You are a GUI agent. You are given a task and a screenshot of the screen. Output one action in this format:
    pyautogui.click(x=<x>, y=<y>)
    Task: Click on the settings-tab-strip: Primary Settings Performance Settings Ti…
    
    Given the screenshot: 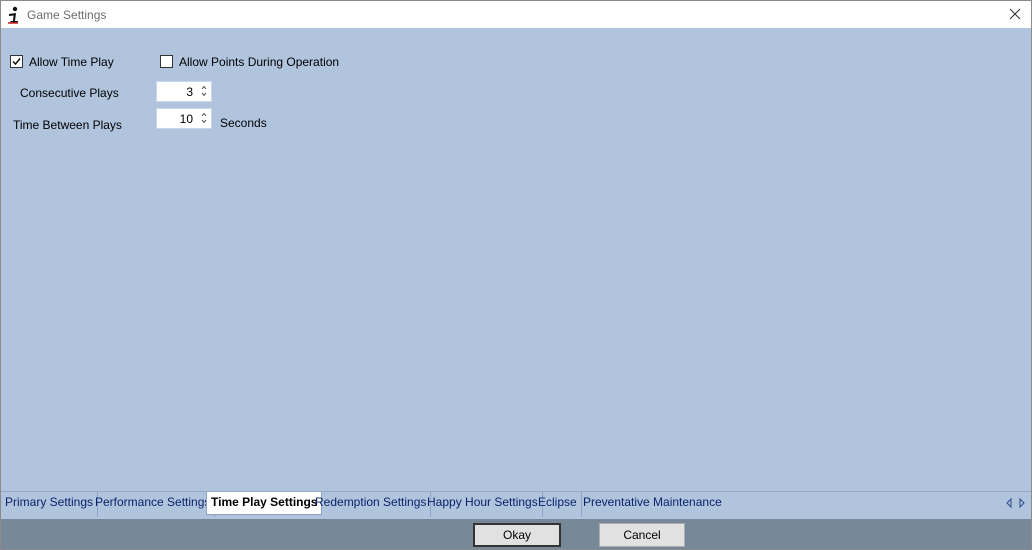 What is the action you would take?
    pyautogui.click(x=516, y=505)
    